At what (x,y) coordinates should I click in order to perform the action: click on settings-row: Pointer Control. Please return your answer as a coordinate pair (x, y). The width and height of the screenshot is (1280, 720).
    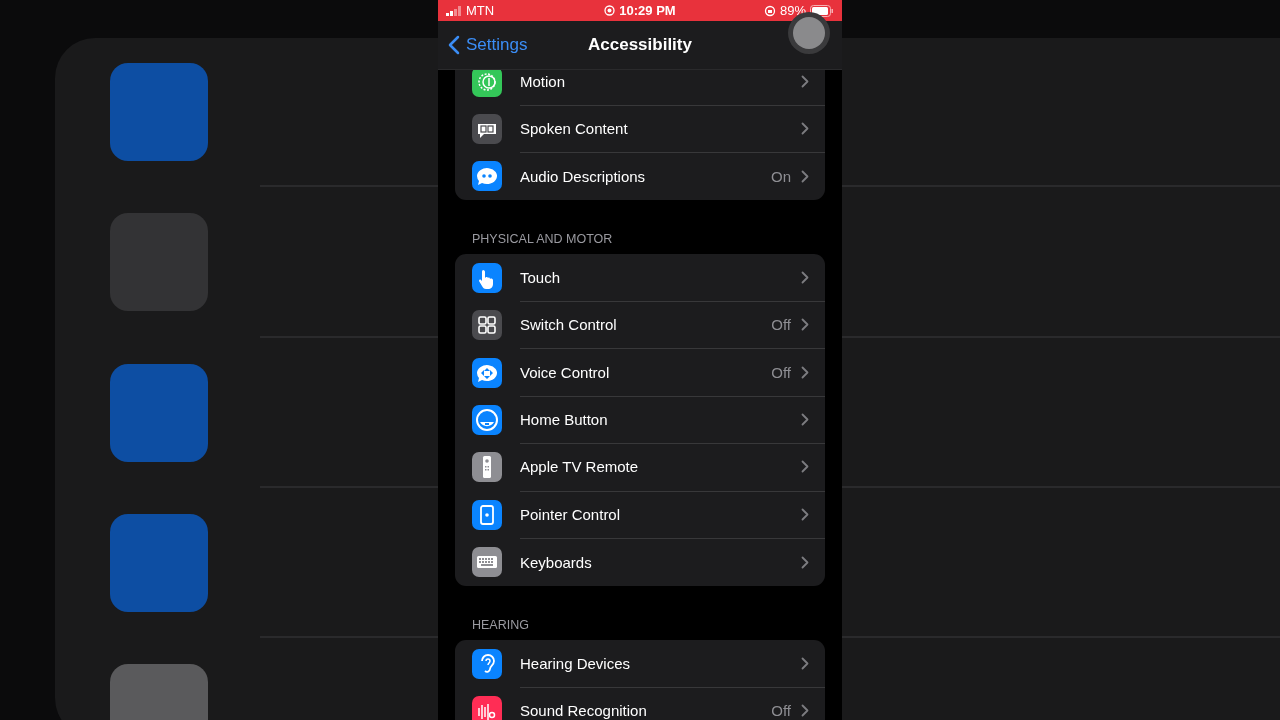
    Looking at the image, I should click on (640, 515).